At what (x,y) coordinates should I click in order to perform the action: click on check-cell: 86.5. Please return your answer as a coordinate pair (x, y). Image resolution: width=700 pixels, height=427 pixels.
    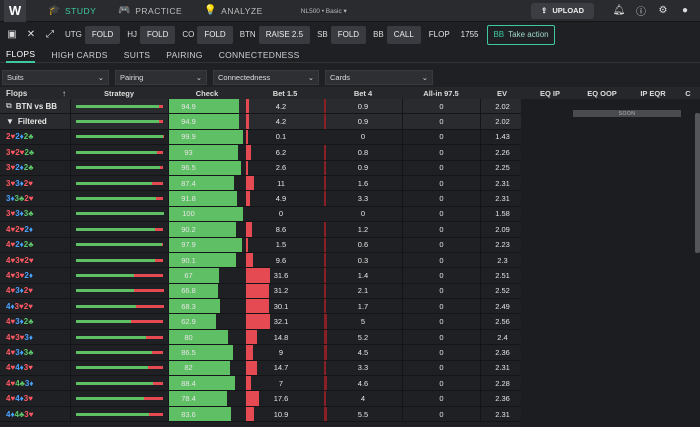
    Looking at the image, I should click on (207, 352).